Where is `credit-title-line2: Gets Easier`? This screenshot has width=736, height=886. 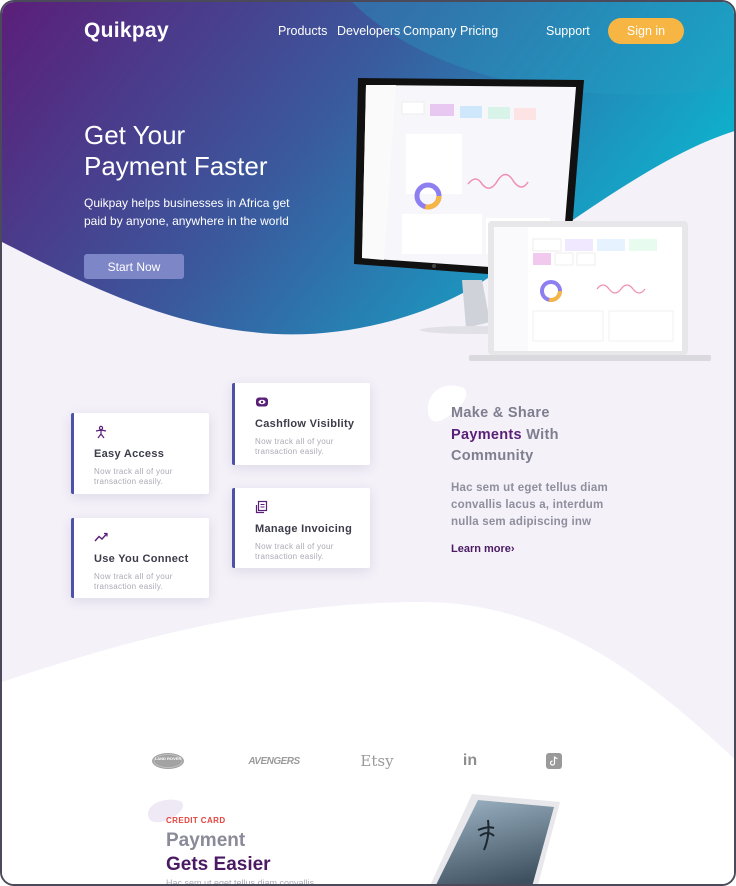 credit-title-line2: Gets Easier is located at coordinates (218, 864).